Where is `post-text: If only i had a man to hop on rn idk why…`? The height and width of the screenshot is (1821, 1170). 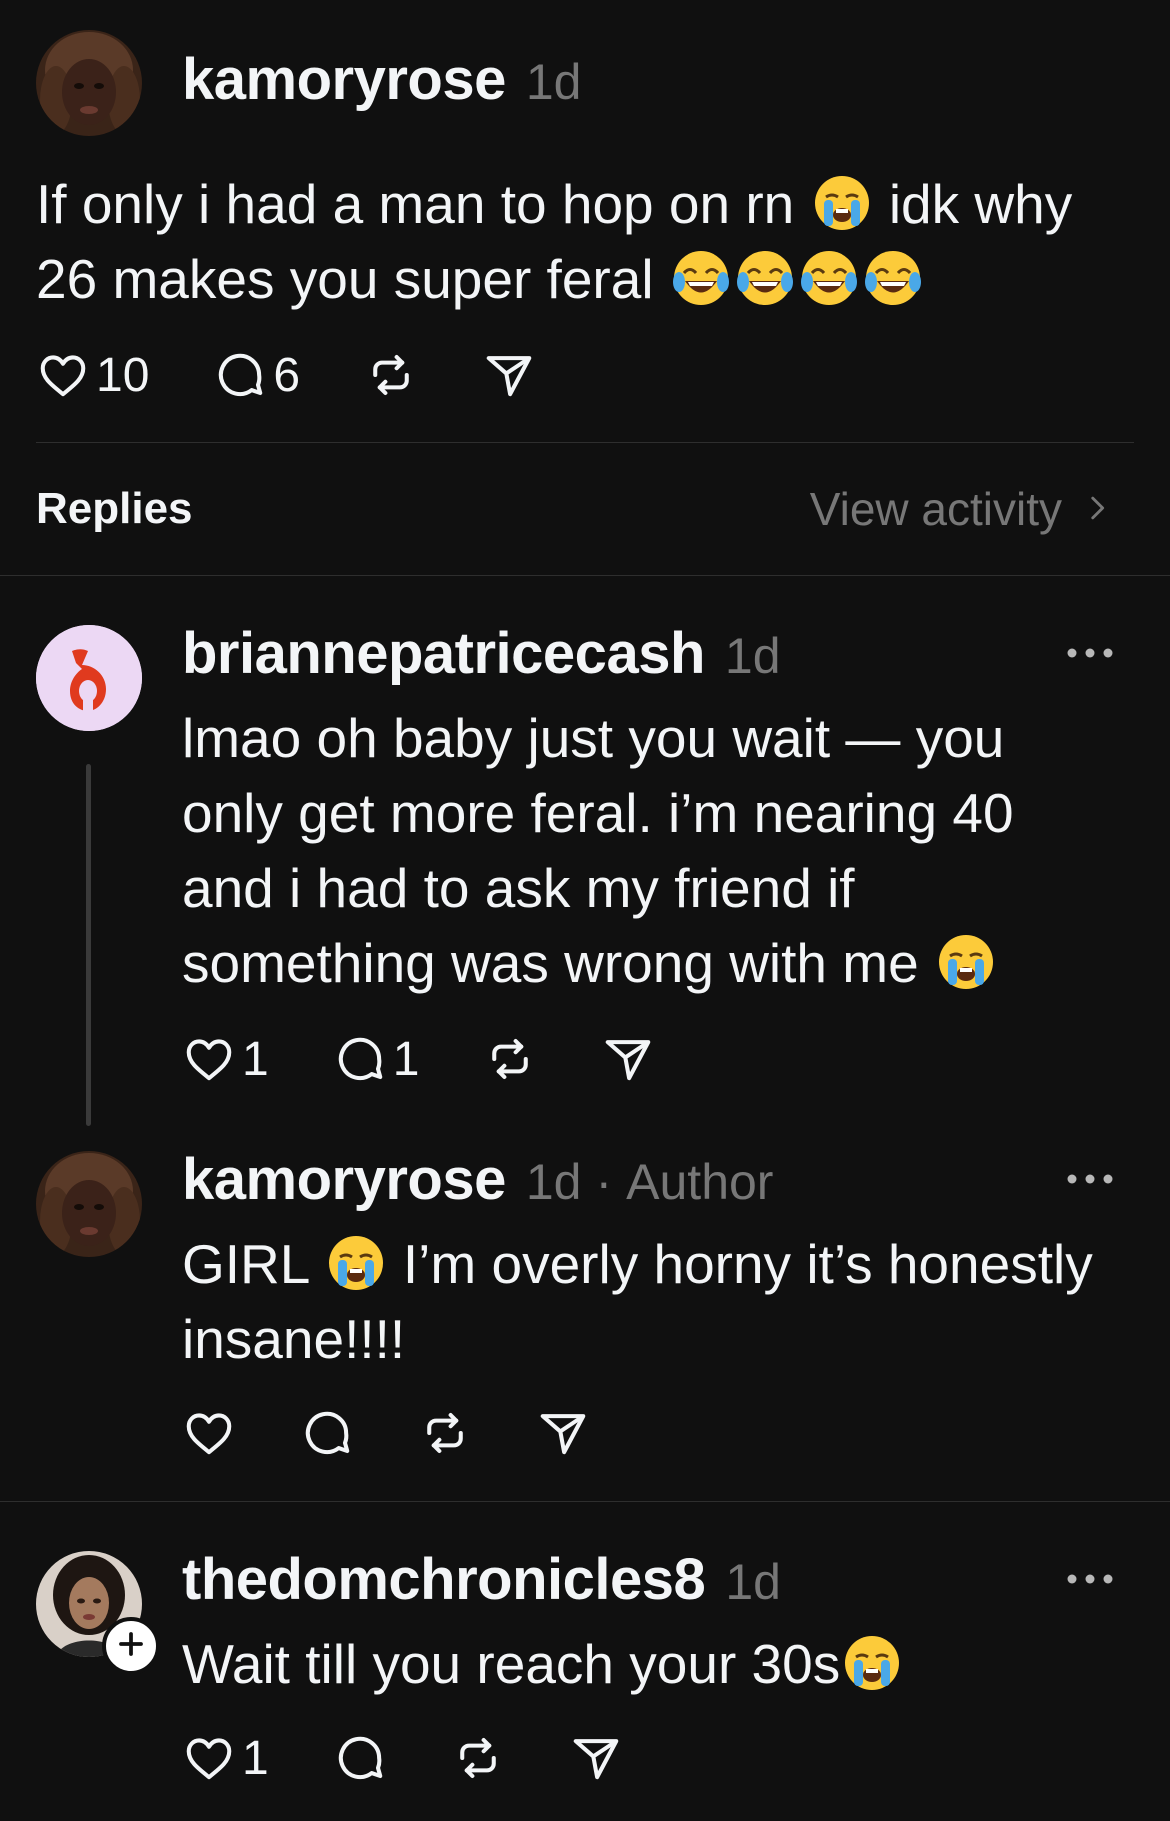
post-text: If only i had a man to hop on rn idk why… is located at coordinates (591, 242).